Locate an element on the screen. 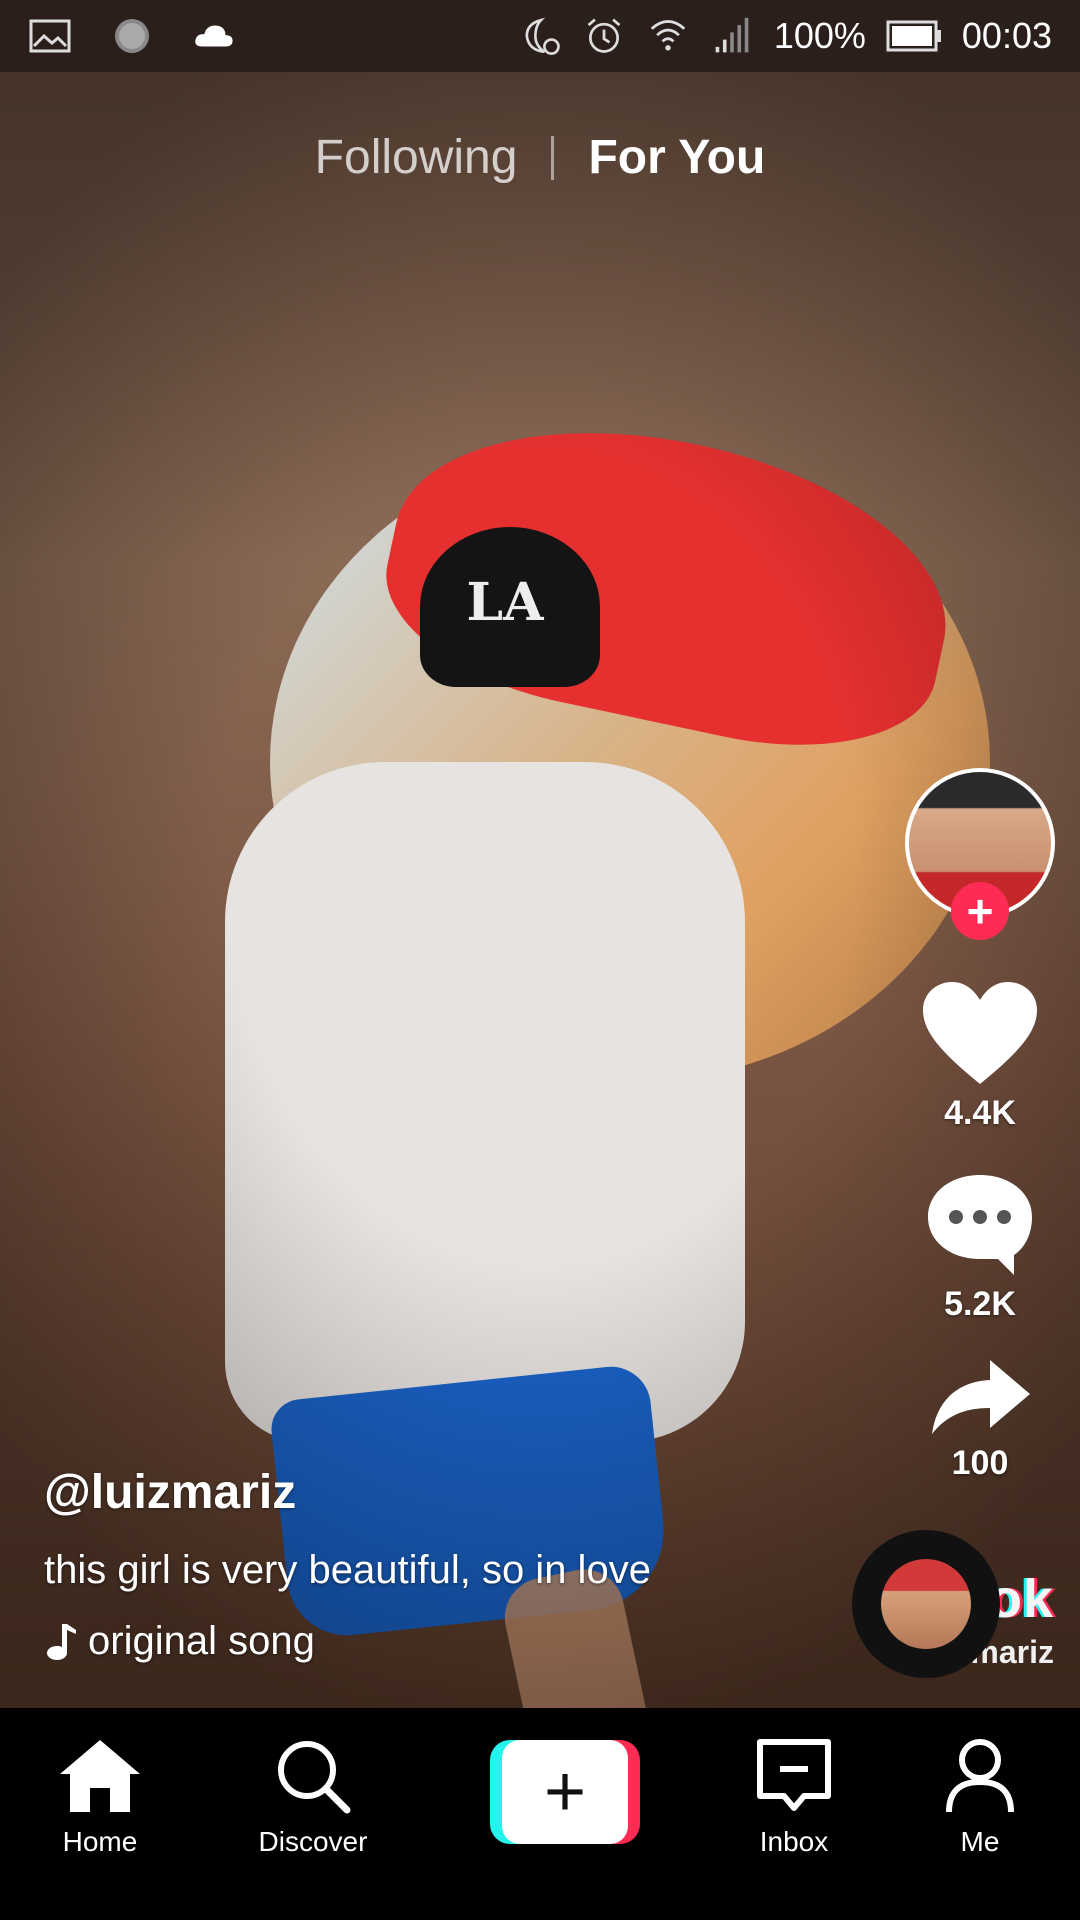 This screenshot has height=1920, width=1080. status-bar: 100% 00:03 is located at coordinates (540, 36).